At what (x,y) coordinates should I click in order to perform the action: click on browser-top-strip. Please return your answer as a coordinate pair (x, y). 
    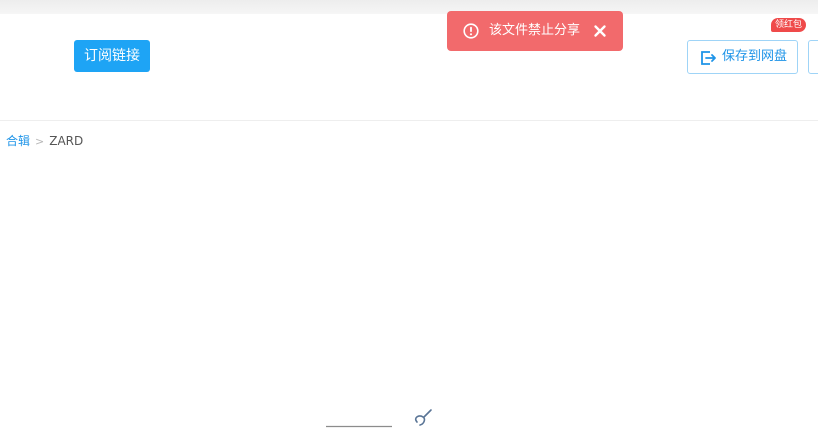
    Looking at the image, I should click on (409, 7).